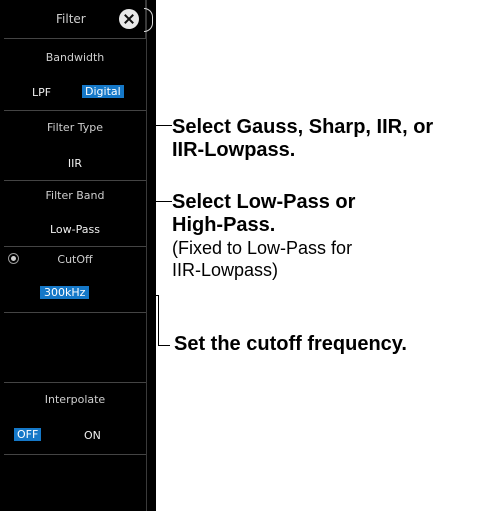 The height and width of the screenshot is (511, 489). I want to click on filter-type-label: Filter Type, so click(74, 127).